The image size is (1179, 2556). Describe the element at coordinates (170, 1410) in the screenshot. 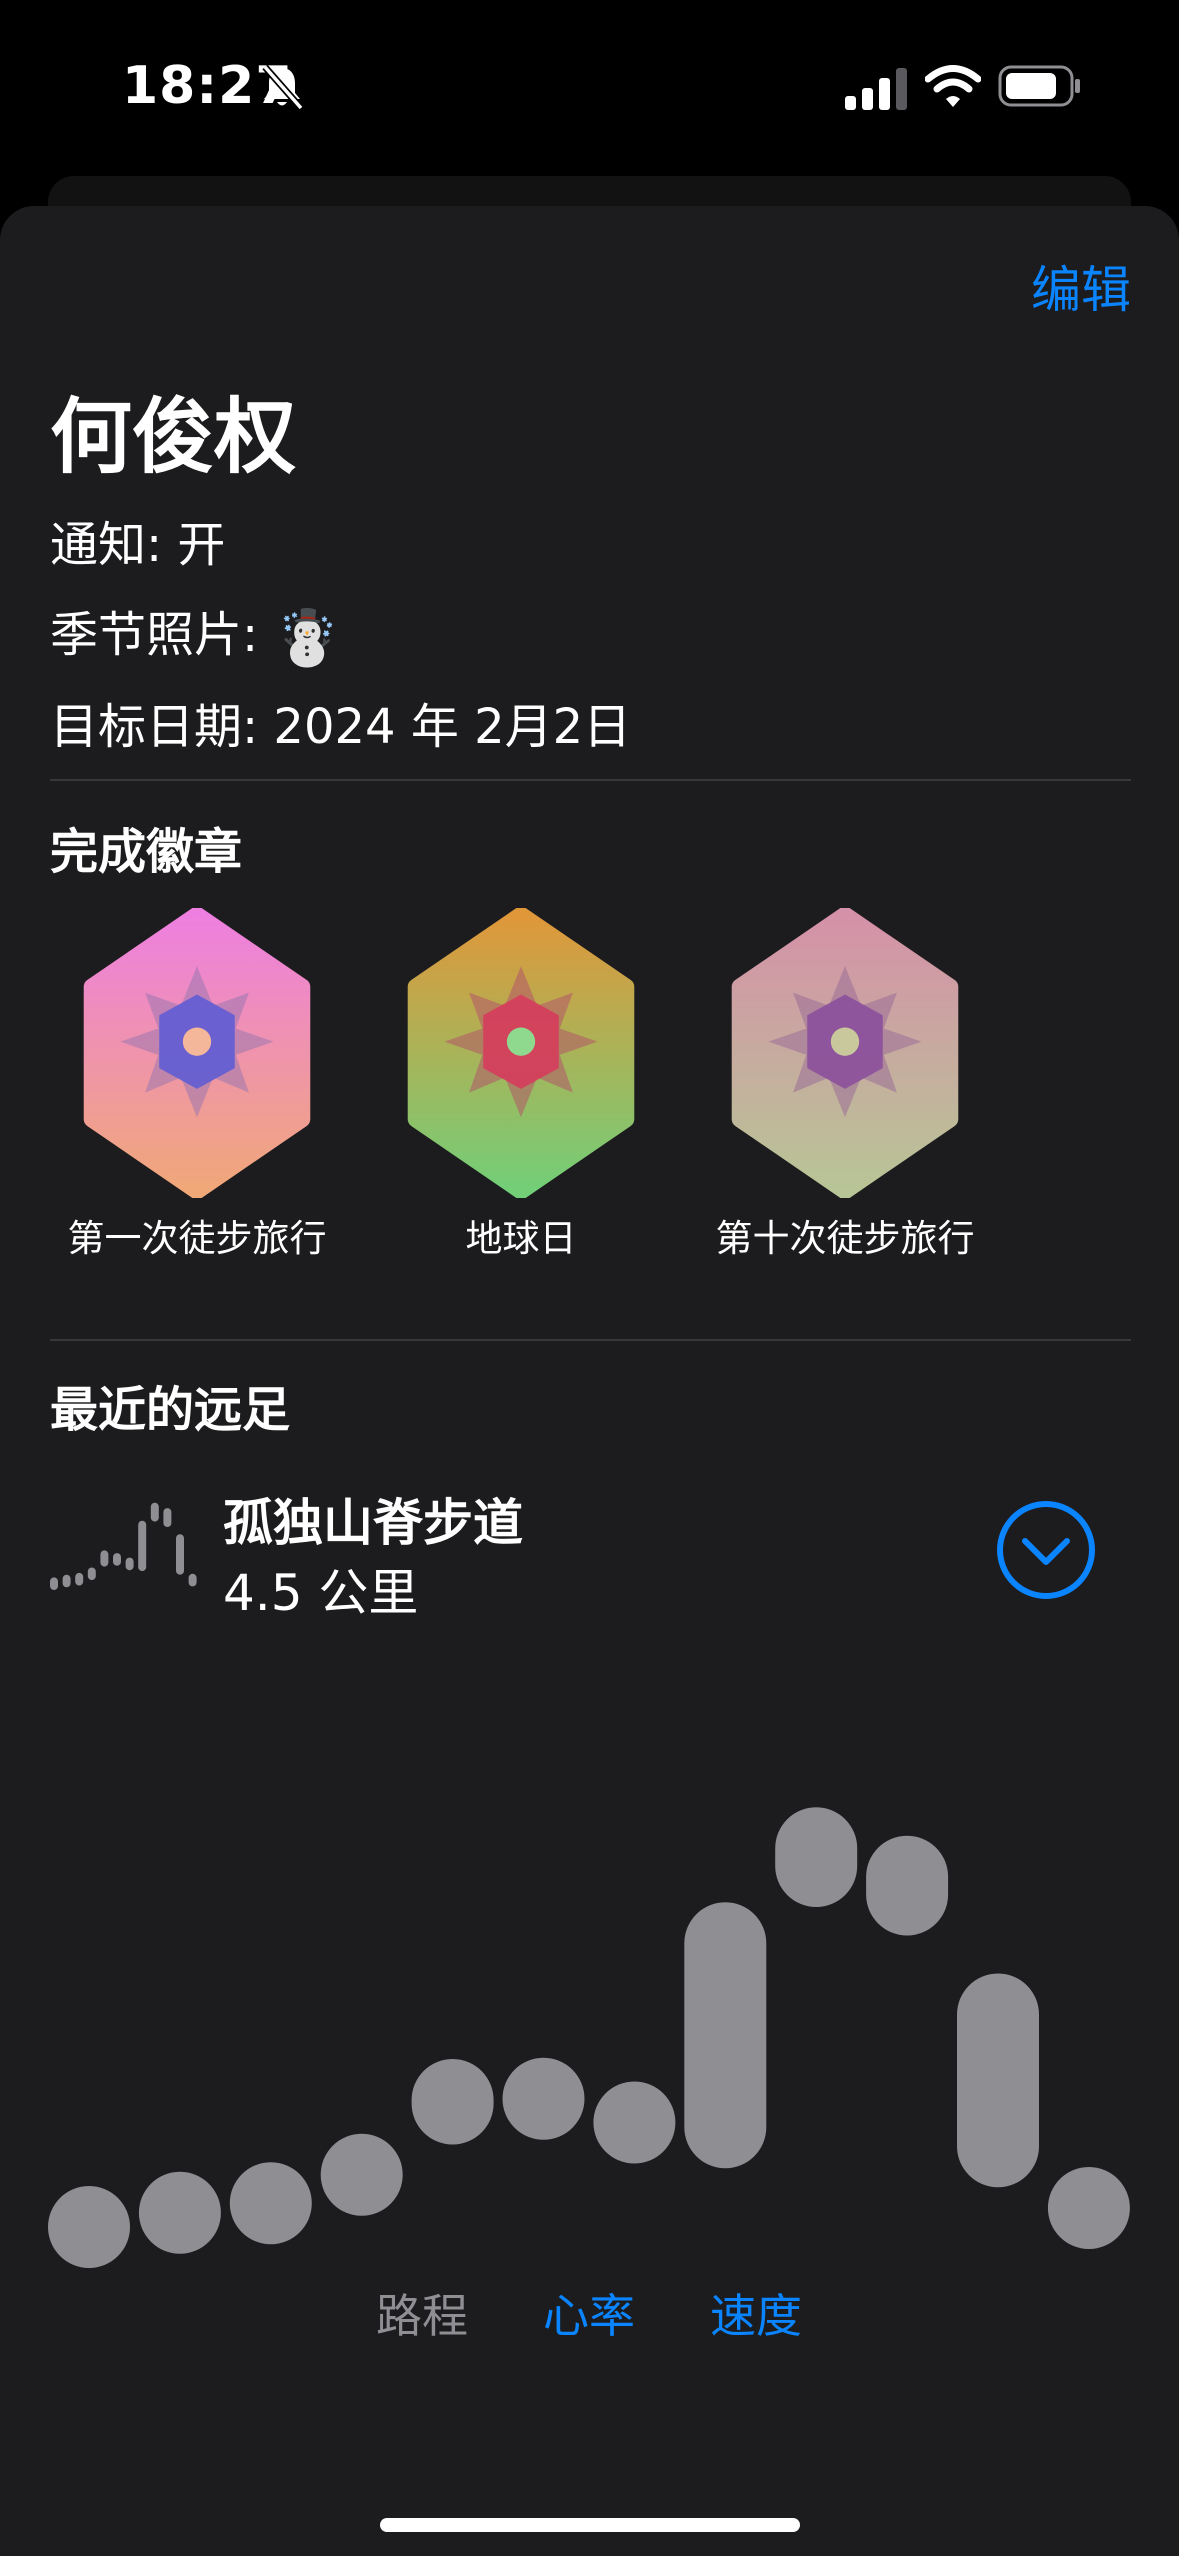

I see `recent-hikes-title: 最近的远足` at that location.